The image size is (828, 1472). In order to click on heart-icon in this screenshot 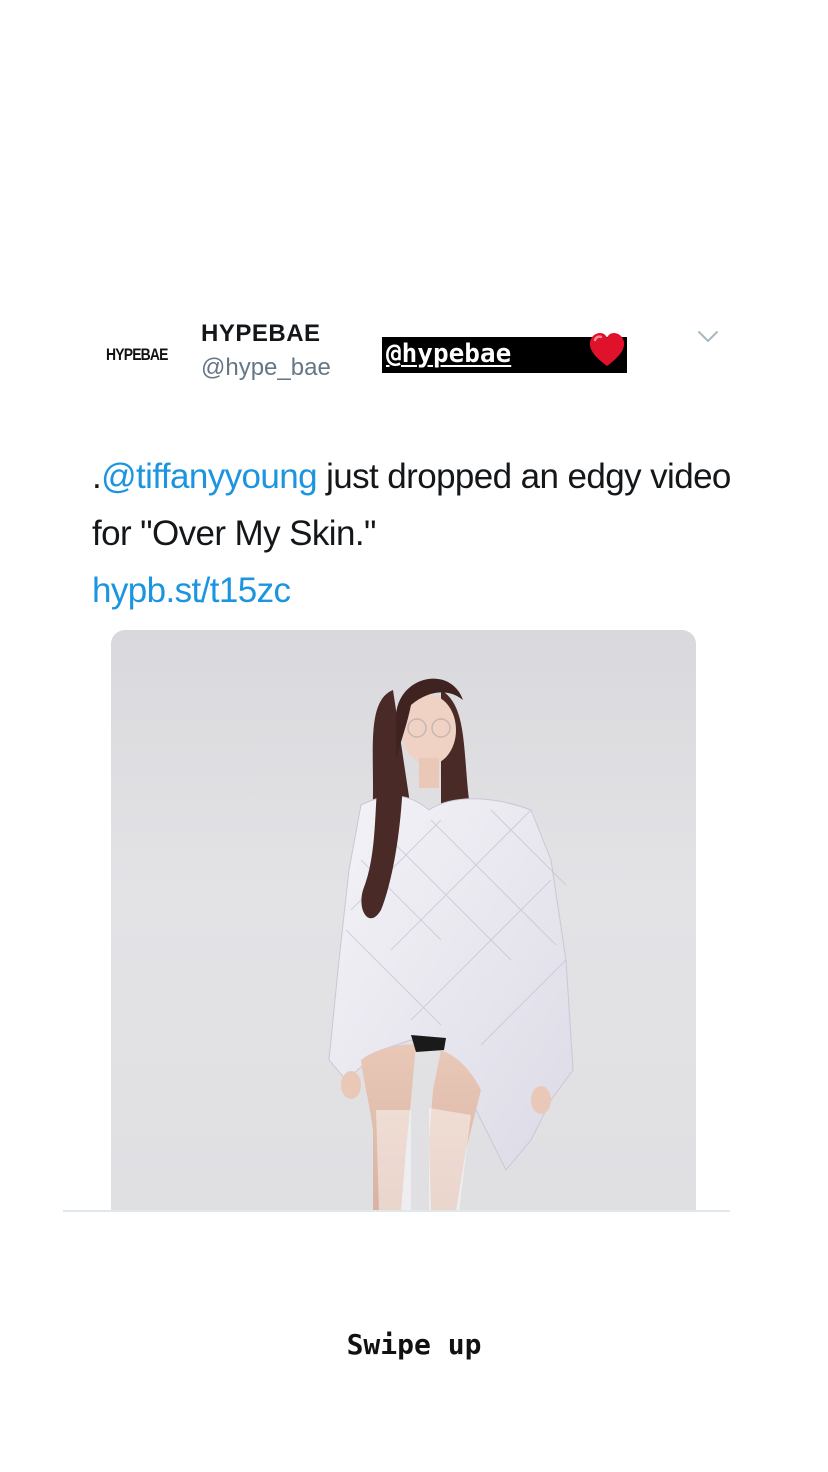, I will do `click(607, 349)`.